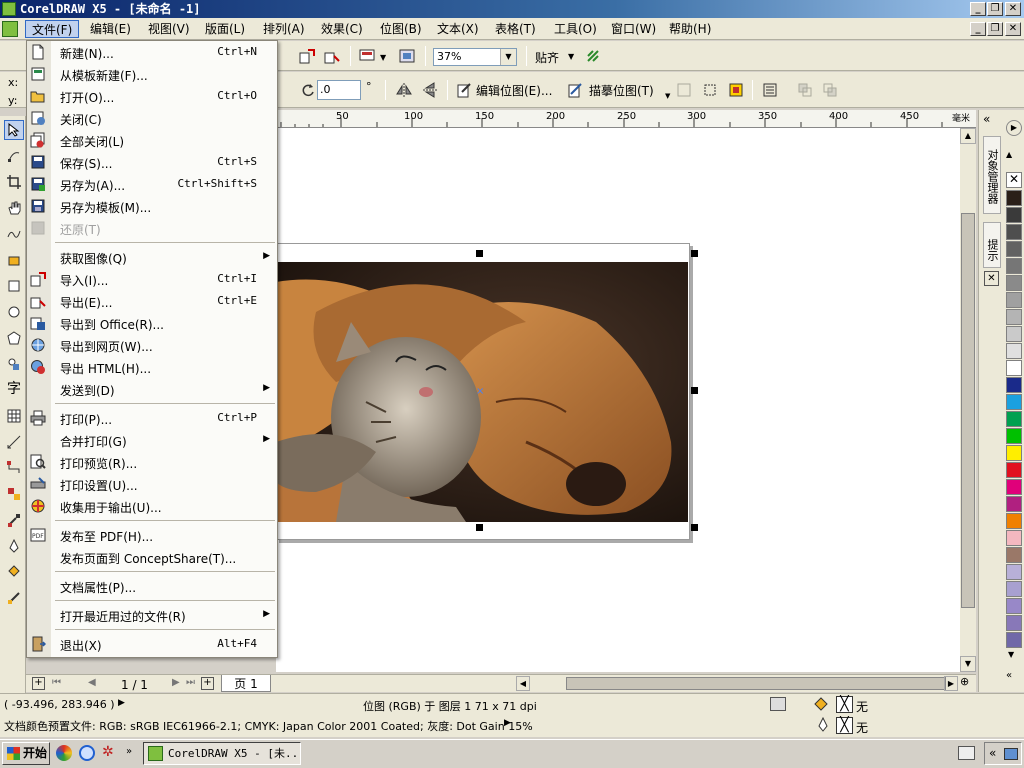 The image size is (1024, 768). Describe the element at coordinates (978, 9) in the screenshot. I see `minimize-button: _` at that location.